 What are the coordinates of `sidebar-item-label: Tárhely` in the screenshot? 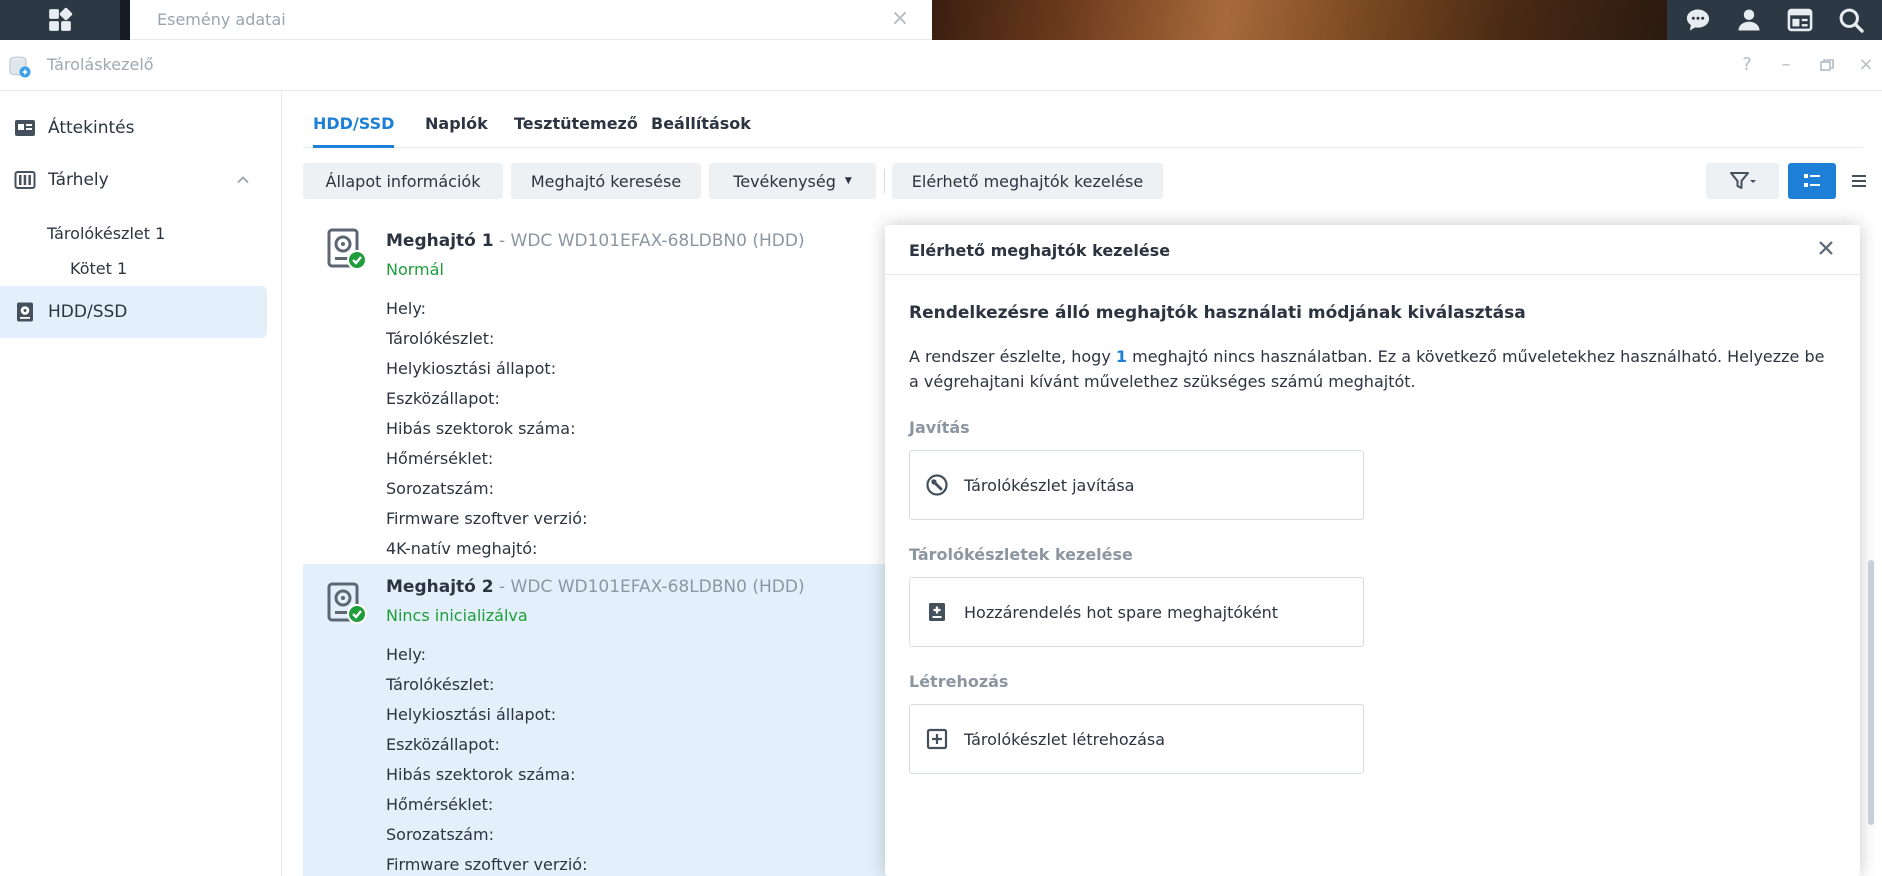 It's located at (78, 180).